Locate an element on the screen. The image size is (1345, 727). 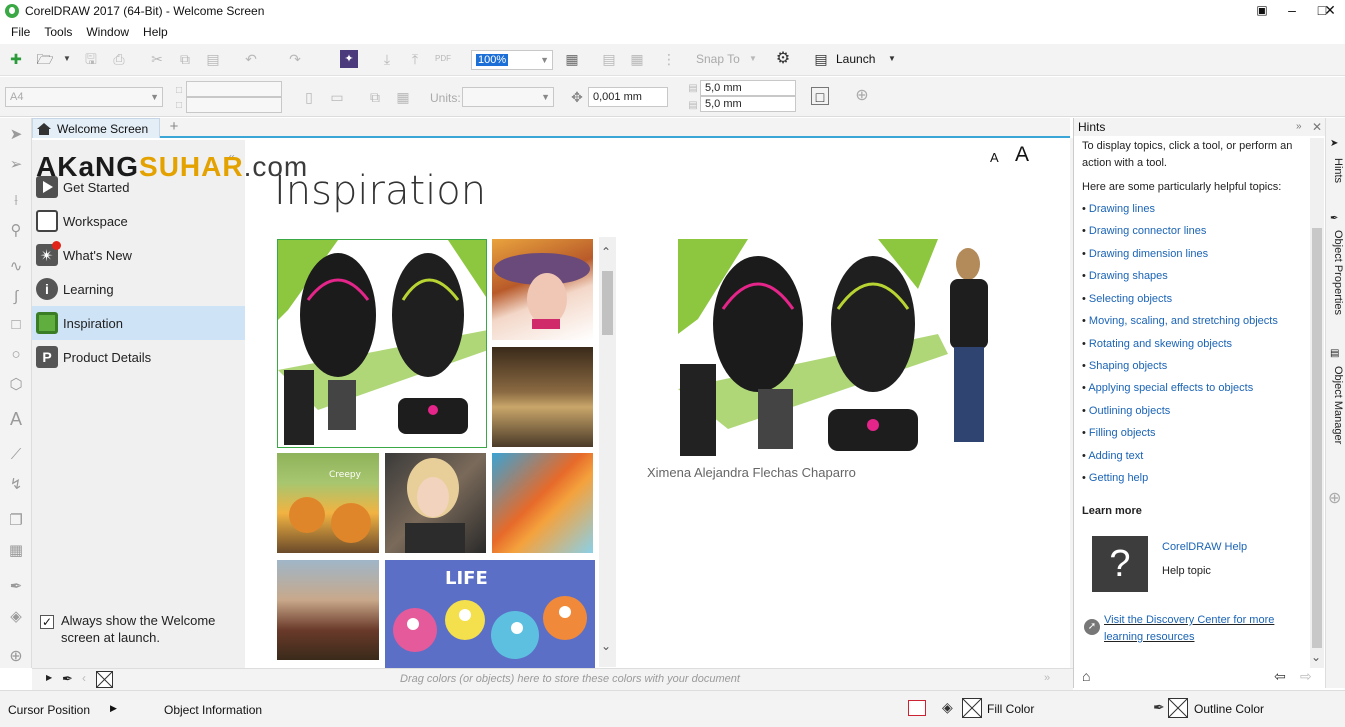
zoom-level-field: 100% ▼ is located at coordinates (512, 60).